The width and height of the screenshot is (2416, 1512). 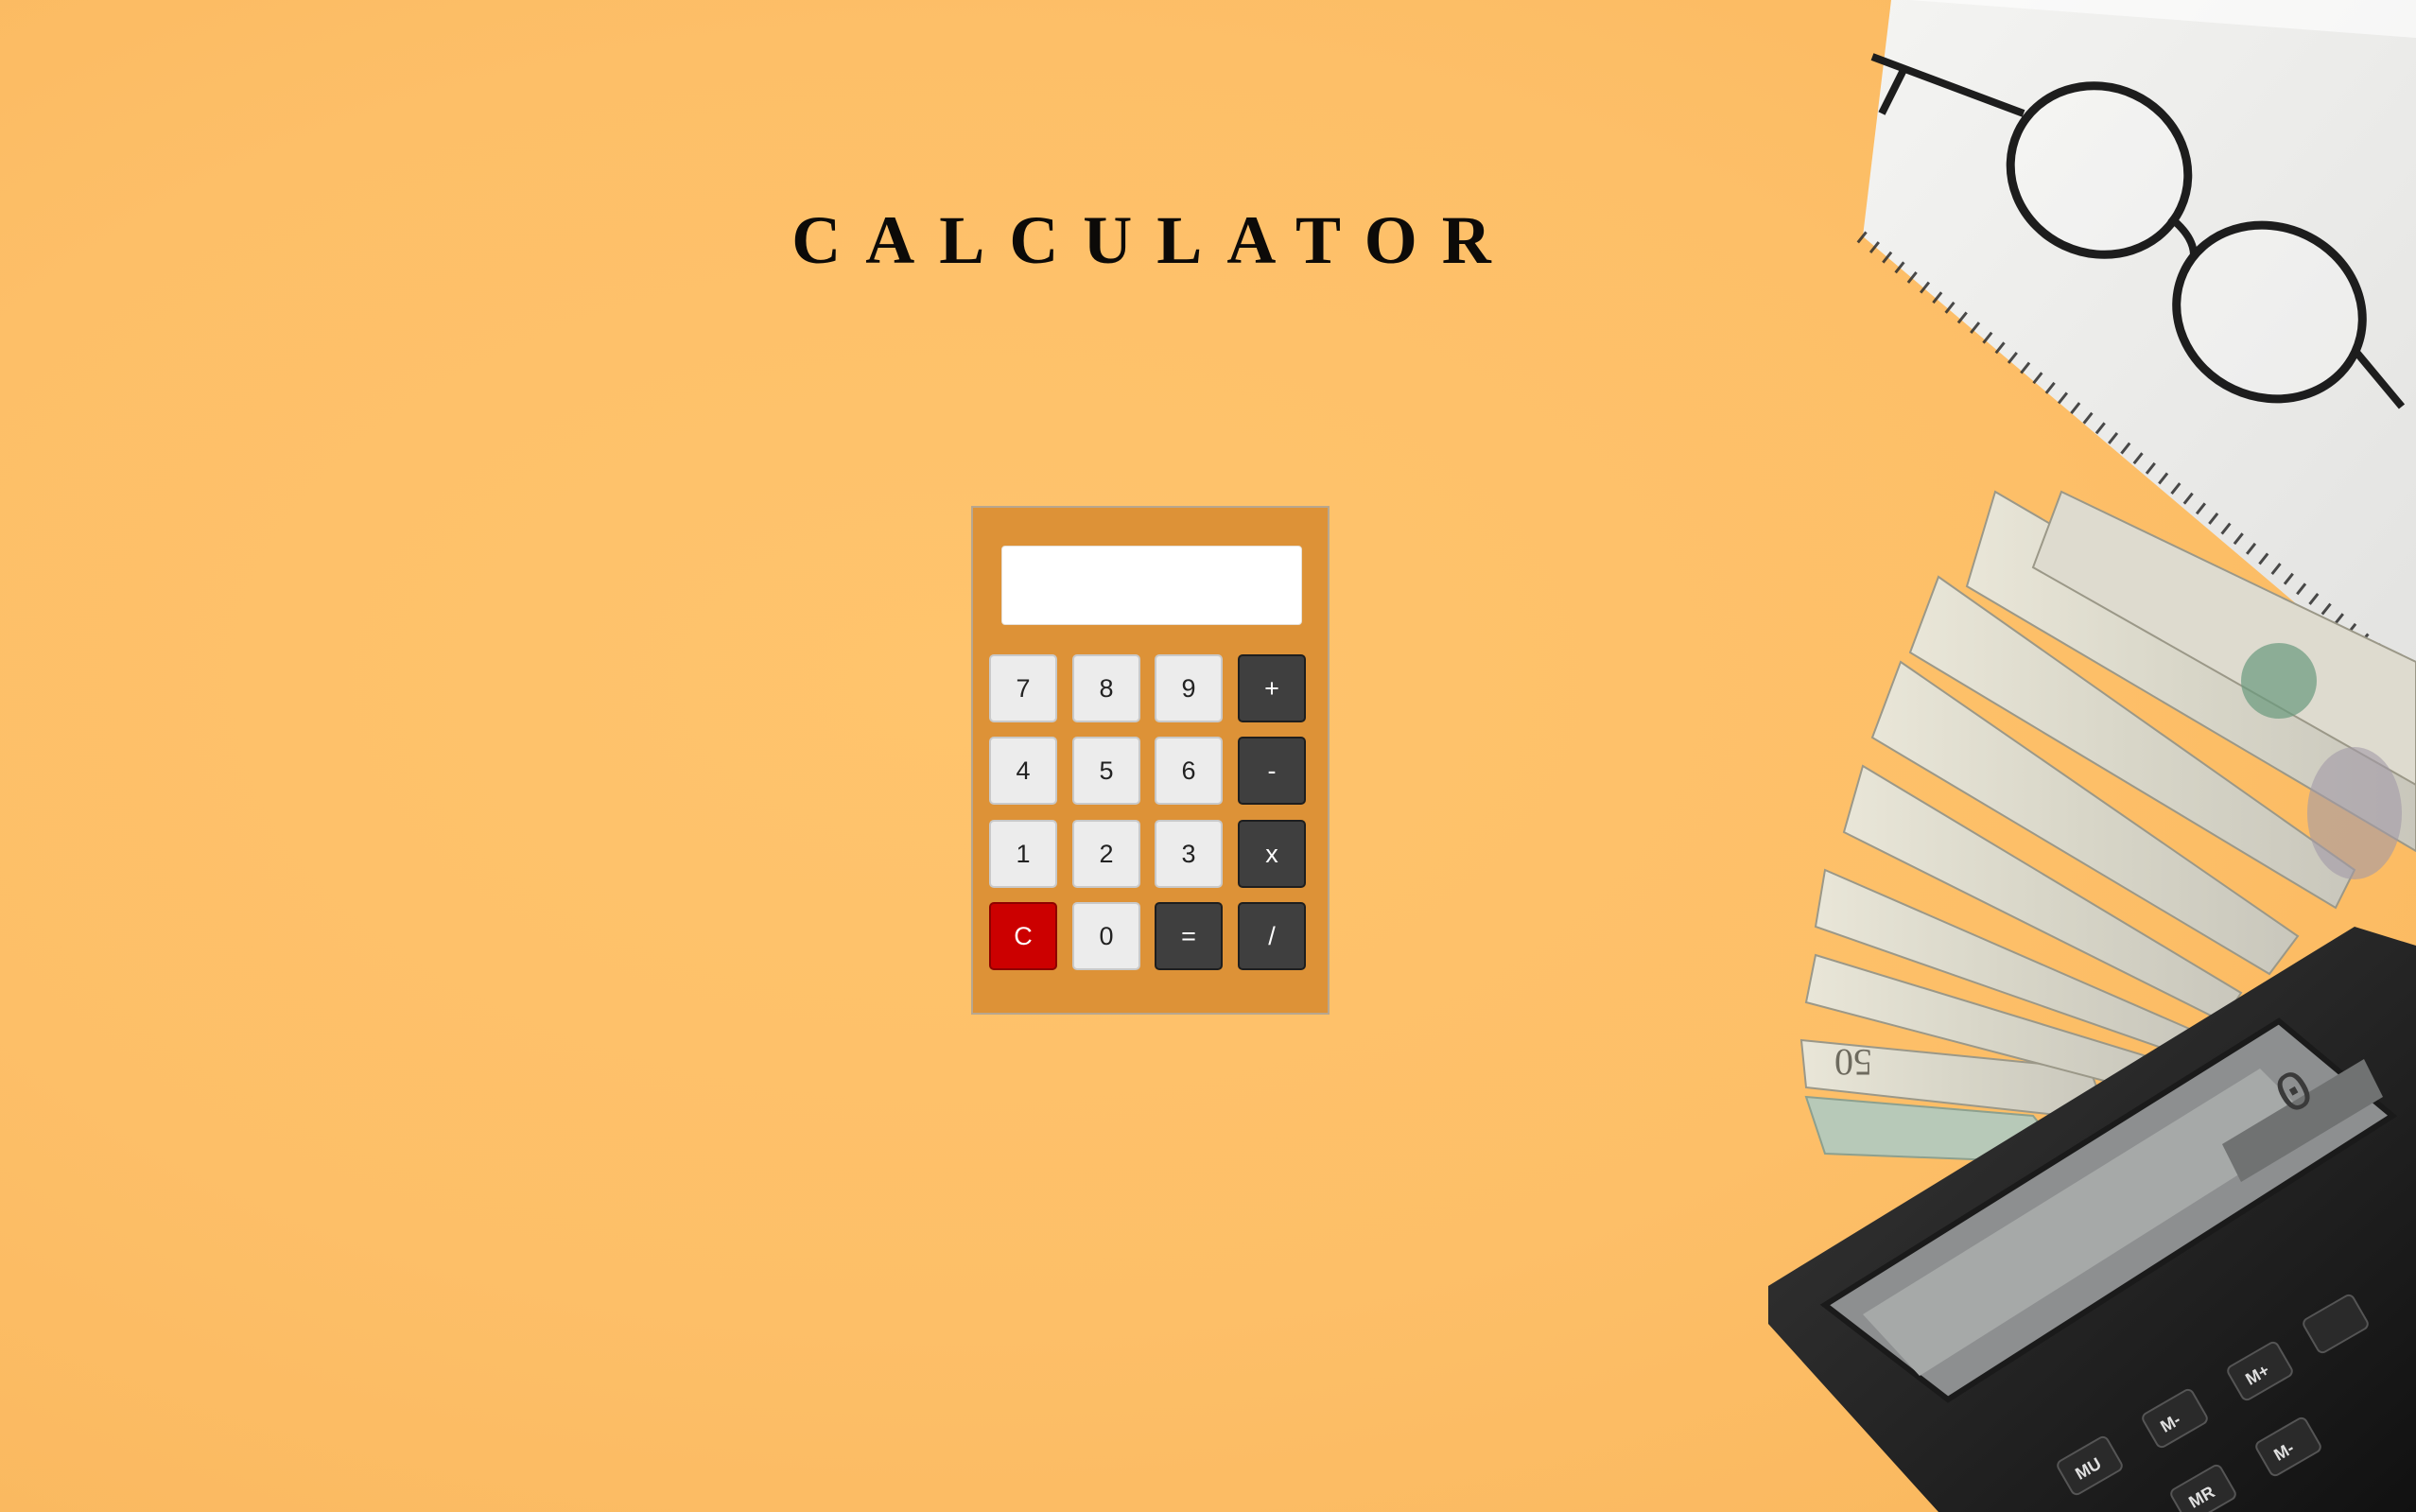 I want to click on key-subtract: -, so click(x=1272, y=771).